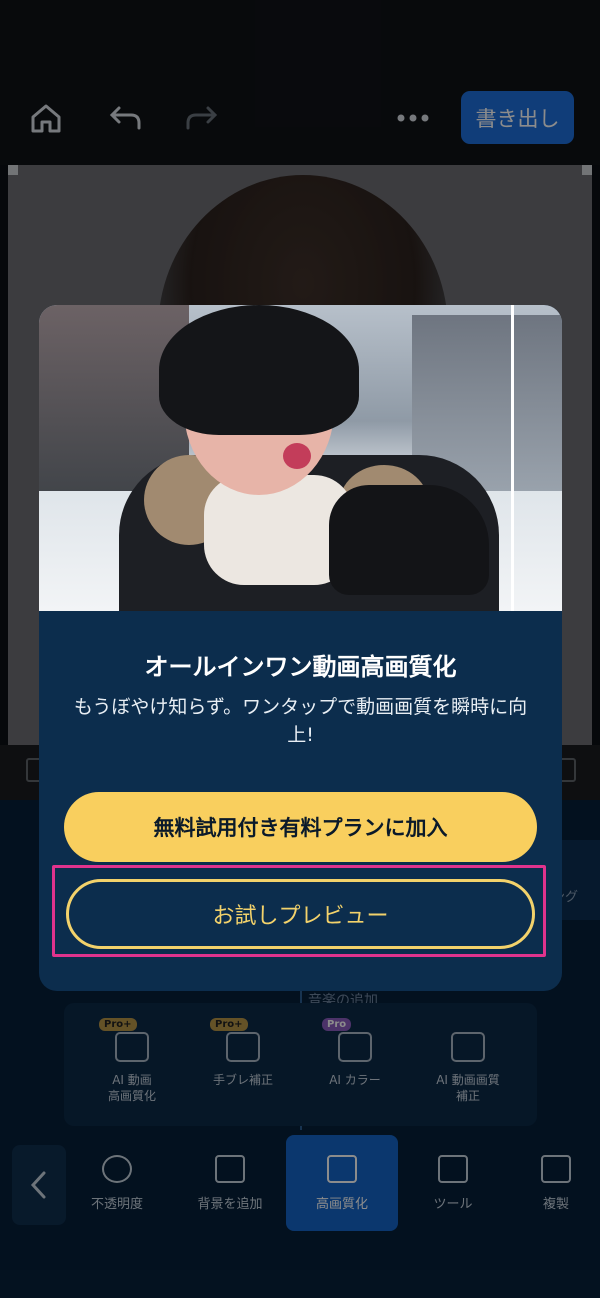 Image resolution: width=600 pixels, height=1298 pixels. What do you see at coordinates (299, 911) in the screenshot?
I see `highlight-box` at bounding box center [299, 911].